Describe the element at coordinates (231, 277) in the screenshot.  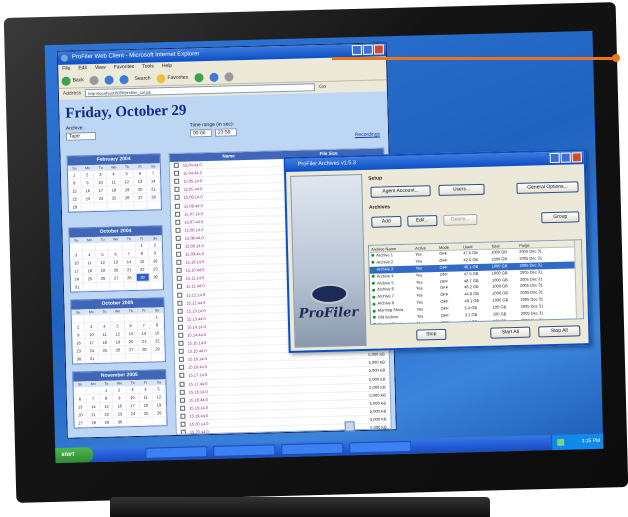
I see `file-name: 15.11.14.0` at that location.